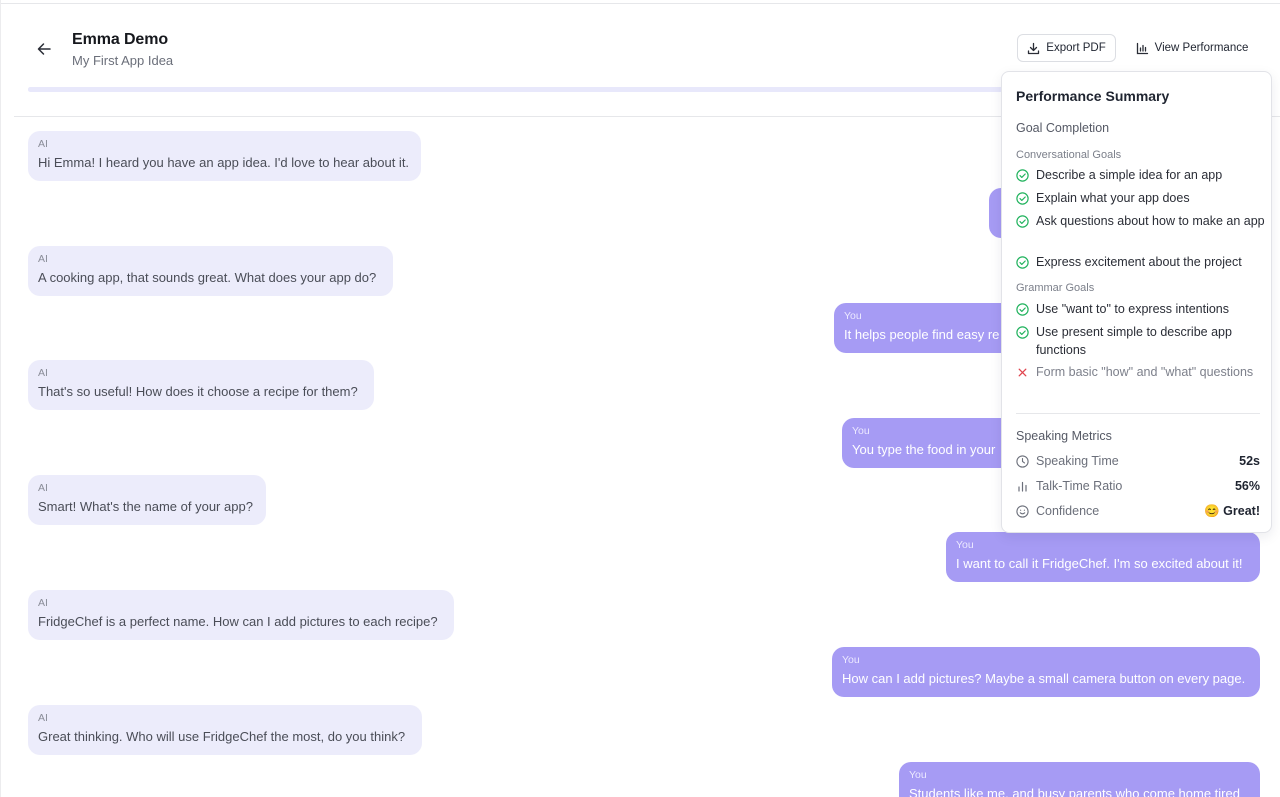 The width and height of the screenshot is (1280, 797). I want to click on smile-icon, so click(1022, 511).